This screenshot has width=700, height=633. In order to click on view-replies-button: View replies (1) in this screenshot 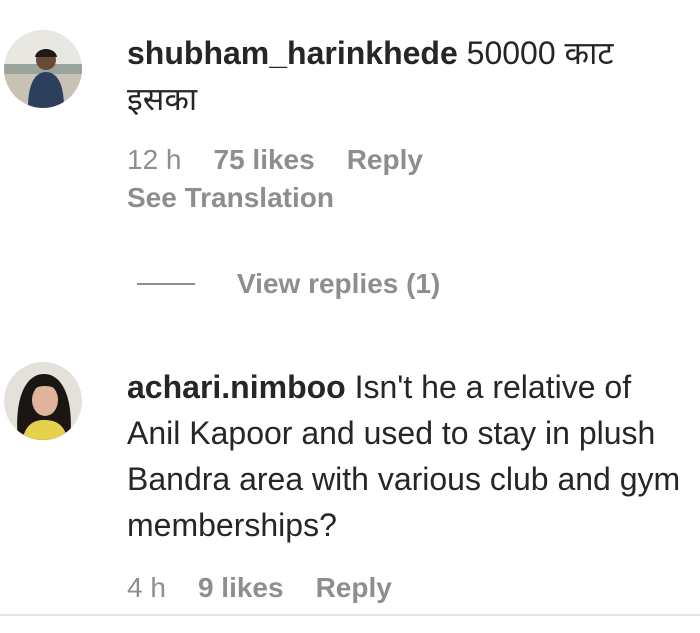, I will do `click(288, 284)`.